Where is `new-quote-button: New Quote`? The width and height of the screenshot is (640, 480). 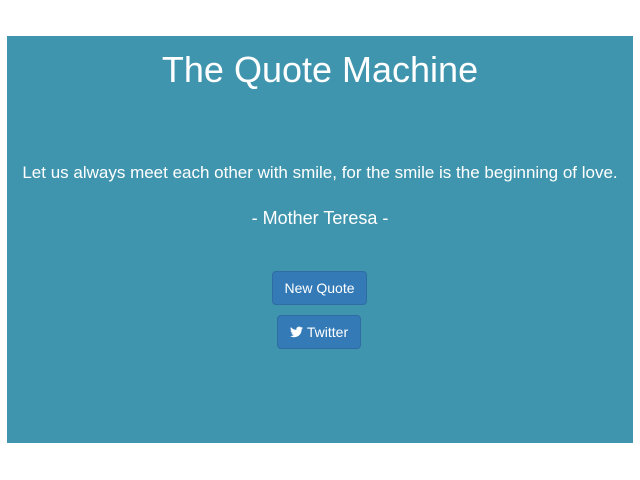 new-quote-button: New Quote is located at coordinates (319, 288).